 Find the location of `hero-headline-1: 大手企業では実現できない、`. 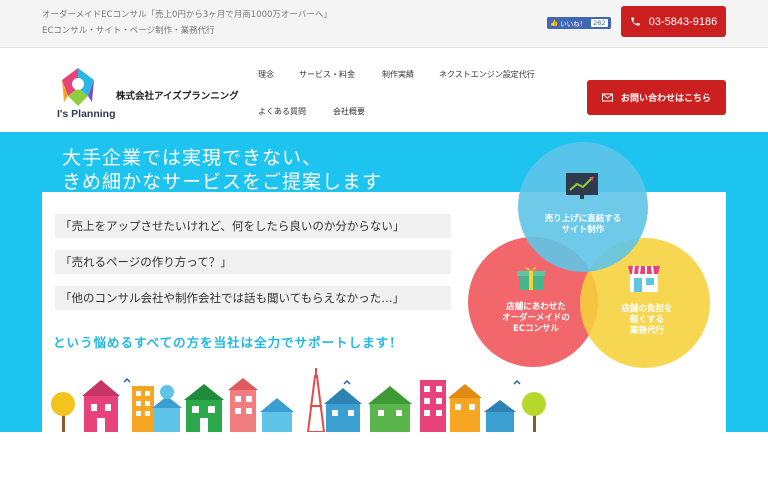

hero-headline-1: 大手企業では実現できない、 is located at coordinates (192, 158).